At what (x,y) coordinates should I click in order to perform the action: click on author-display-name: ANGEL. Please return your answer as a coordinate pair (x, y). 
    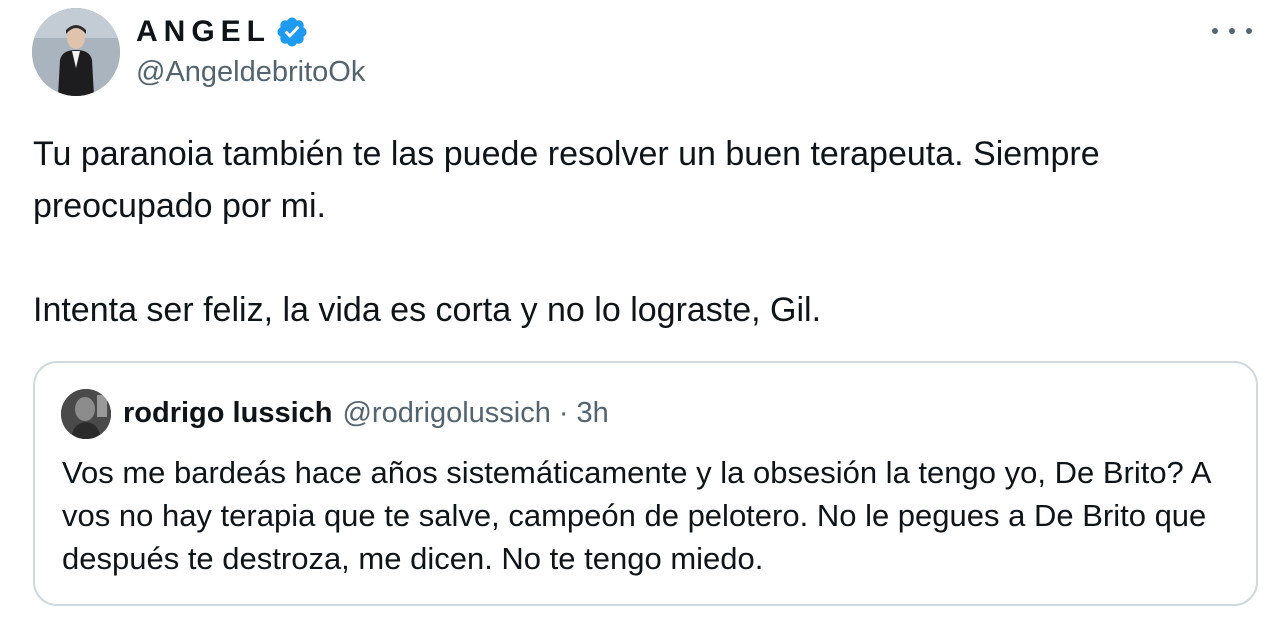
    Looking at the image, I should click on (203, 32).